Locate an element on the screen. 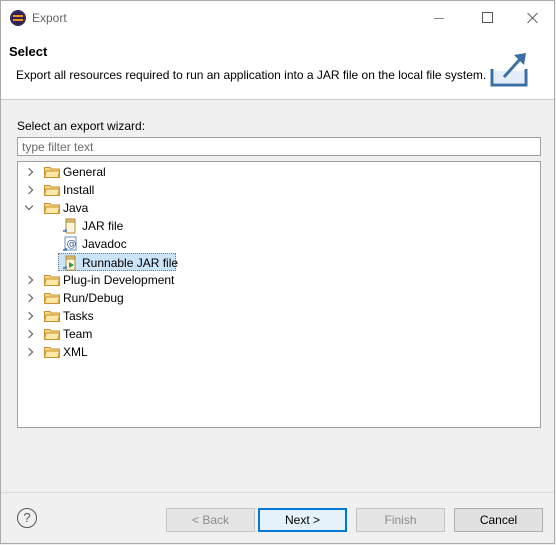  footer-divider is located at coordinates (277, 492).